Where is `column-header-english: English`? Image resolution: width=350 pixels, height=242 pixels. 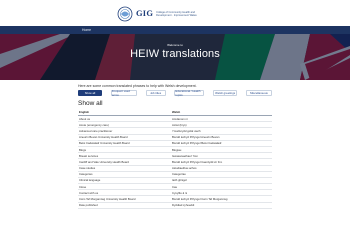 column-header-english: English is located at coordinates (84, 112).